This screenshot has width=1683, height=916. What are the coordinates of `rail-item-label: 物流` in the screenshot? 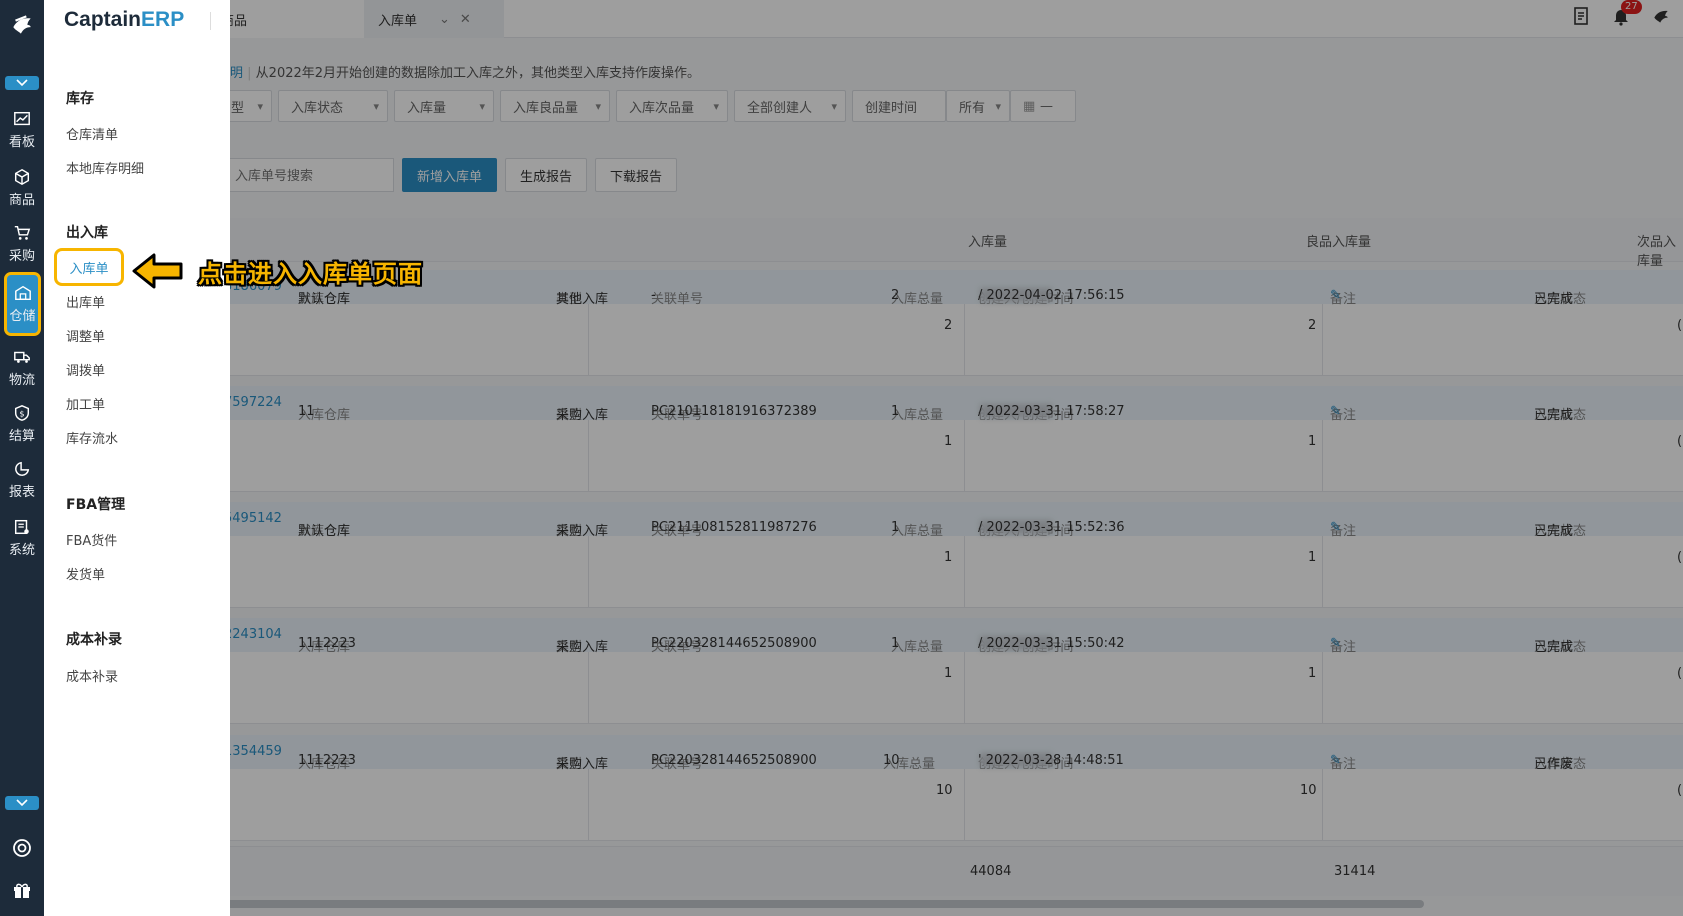 It's located at (21, 380).